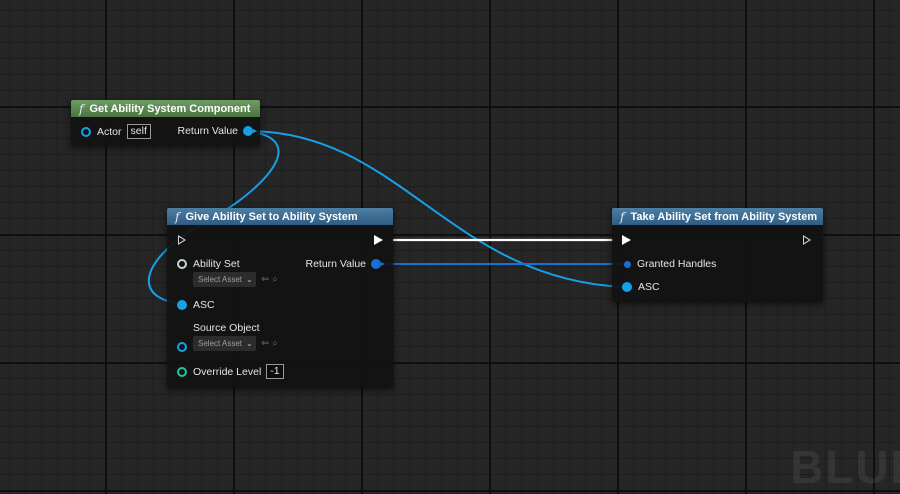 This screenshot has width=900, height=494. What do you see at coordinates (220, 343) in the screenshot?
I see `source-object-value: Select Asset` at bounding box center [220, 343].